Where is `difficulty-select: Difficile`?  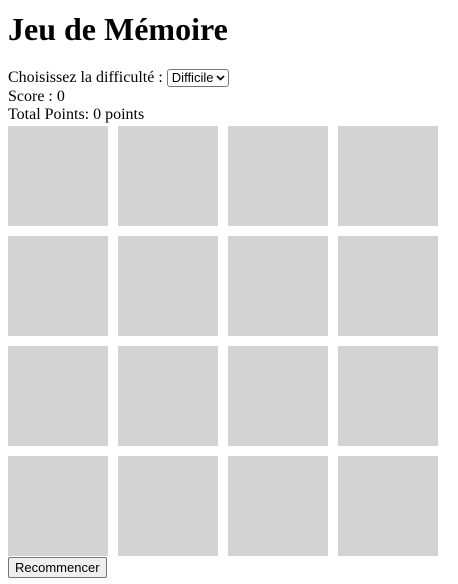
difficulty-select: Difficile is located at coordinates (198, 78).